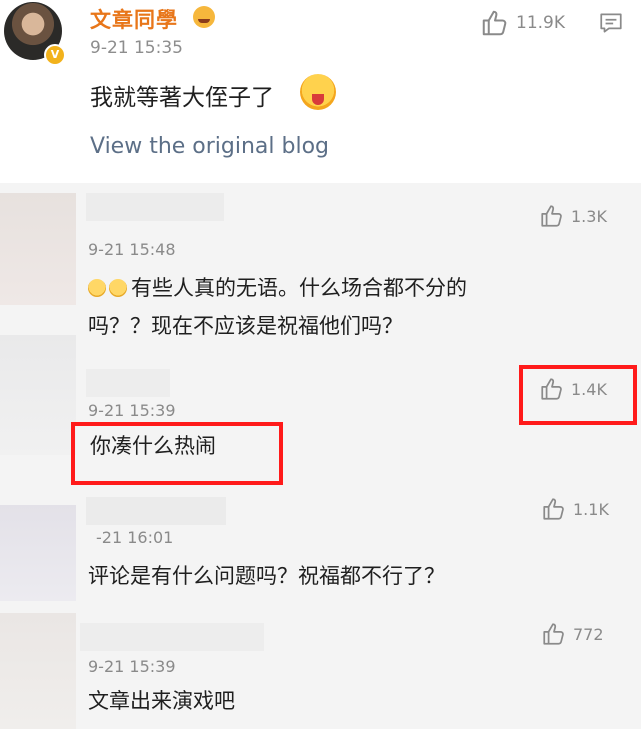 The image size is (641, 729). I want to click on comment-like-button: 1.1K, so click(575, 509).